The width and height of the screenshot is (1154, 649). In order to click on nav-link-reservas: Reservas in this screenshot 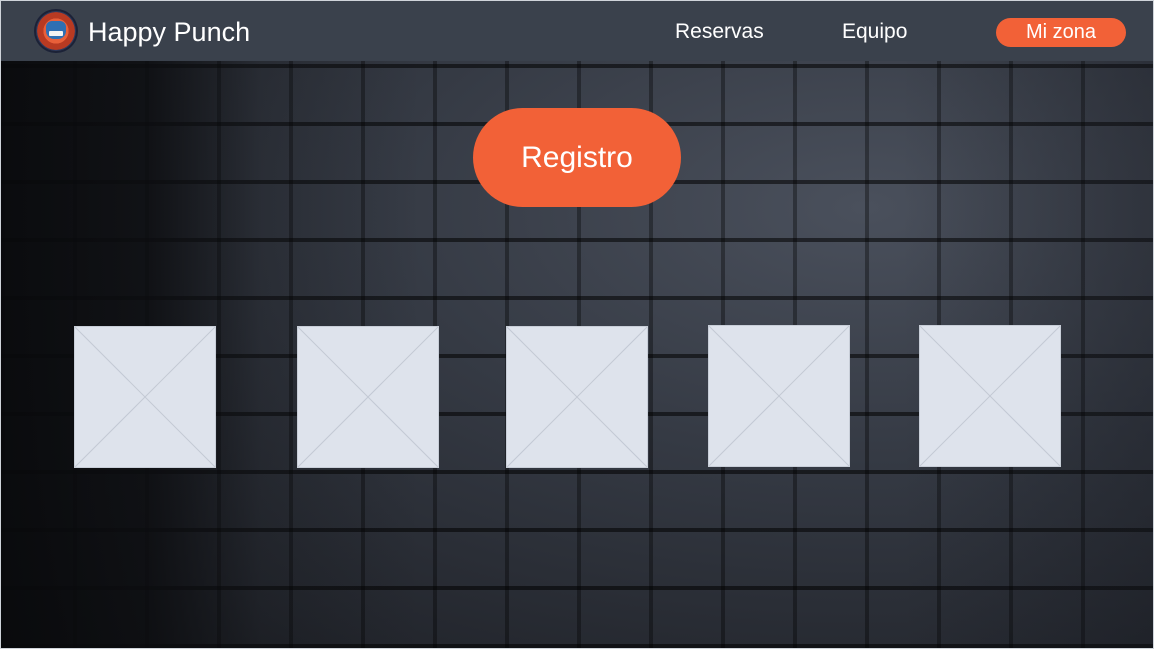, I will do `click(719, 32)`.